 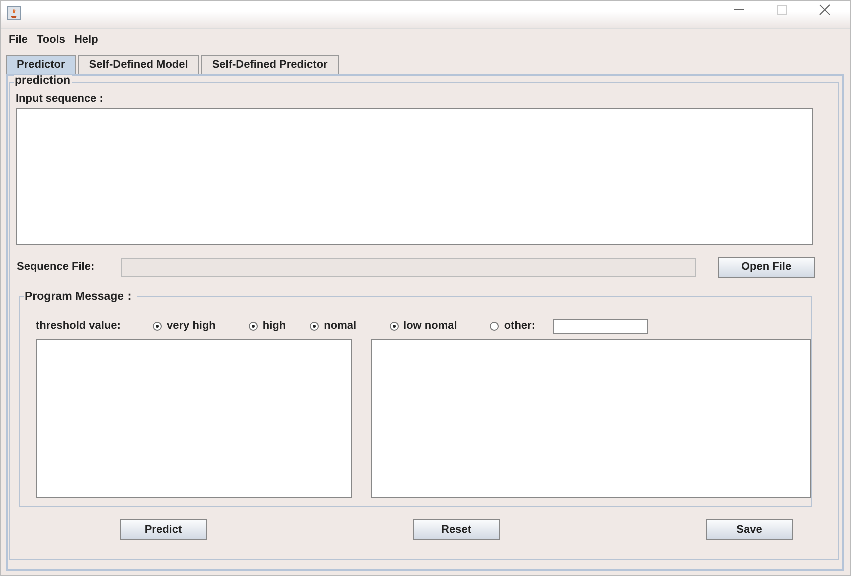 What do you see at coordinates (184, 326) in the screenshot?
I see `radio-option: very high` at bounding box center [184, 326].